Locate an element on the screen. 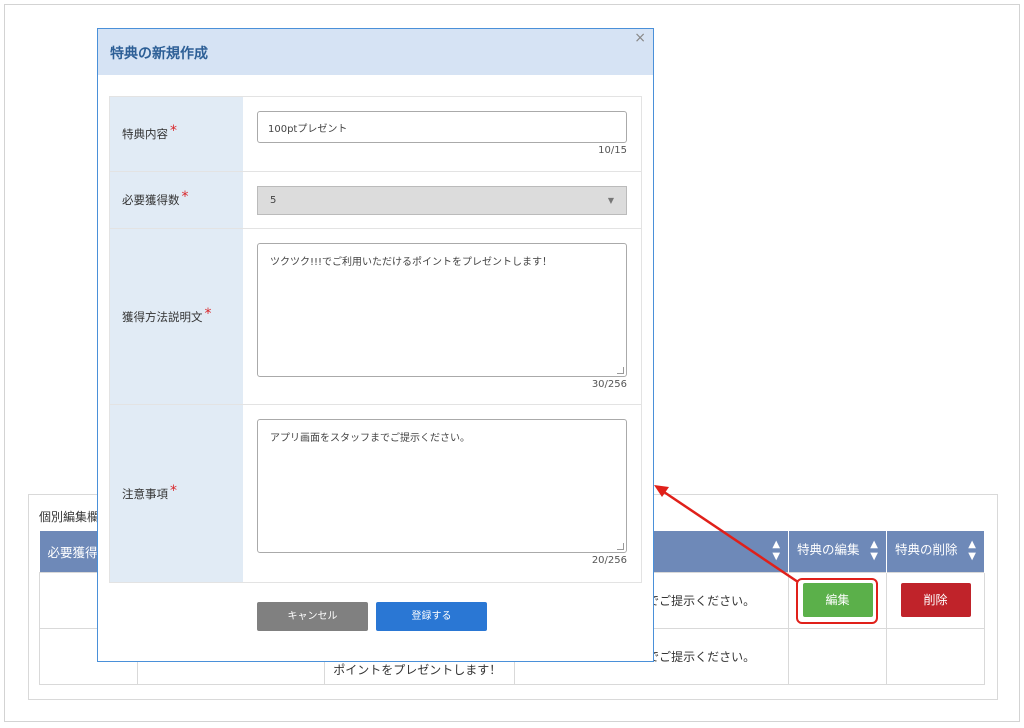 This screenshot has width=1024, height=728. label-notes: 注意事項 * is located at coordinates (176, 493).